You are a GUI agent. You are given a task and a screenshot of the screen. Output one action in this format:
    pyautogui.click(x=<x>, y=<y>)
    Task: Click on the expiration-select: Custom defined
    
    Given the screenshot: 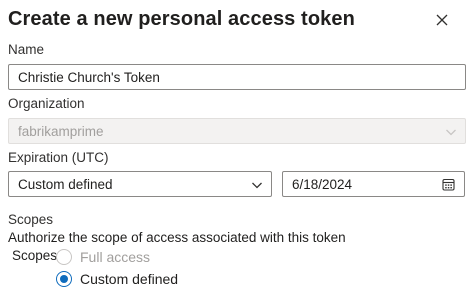 What is the action you would take?
    pyautogui.click(x=140, y=184)
    